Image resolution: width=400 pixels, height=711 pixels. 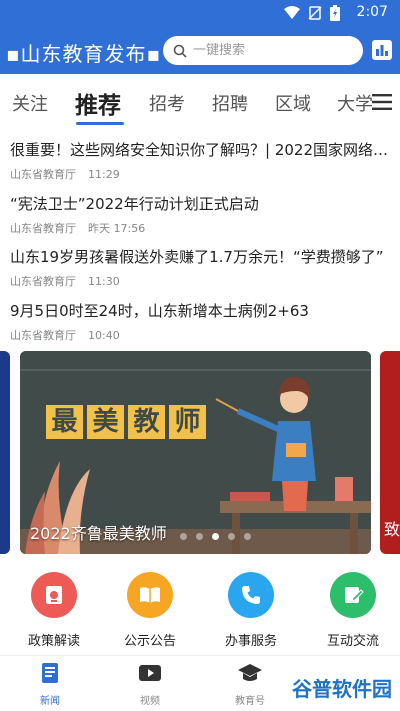 What do you see at coordinates (390, 452) in the screenshot?
I see `next-banner-peek: 致` at bounding box center [390, 452].